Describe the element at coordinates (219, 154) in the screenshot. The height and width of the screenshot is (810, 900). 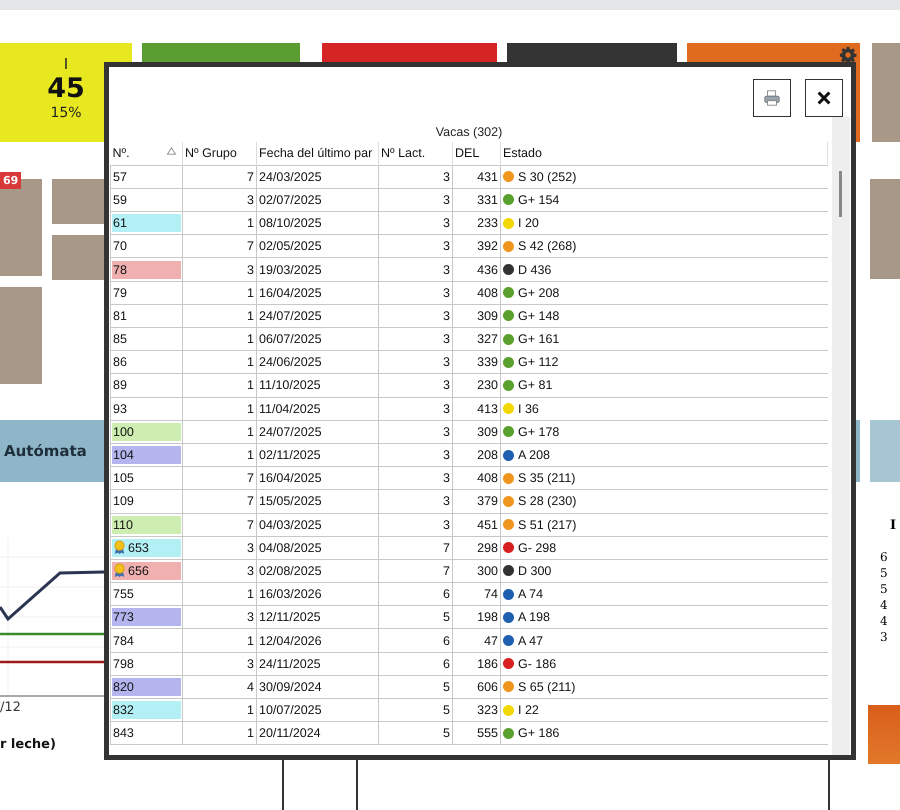
I see `column-header: Nº Grupo` at that location.